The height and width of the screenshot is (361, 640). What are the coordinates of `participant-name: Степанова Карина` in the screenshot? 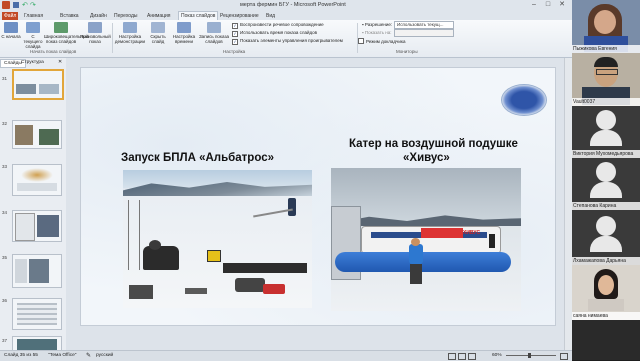 It's located at (606, 206).